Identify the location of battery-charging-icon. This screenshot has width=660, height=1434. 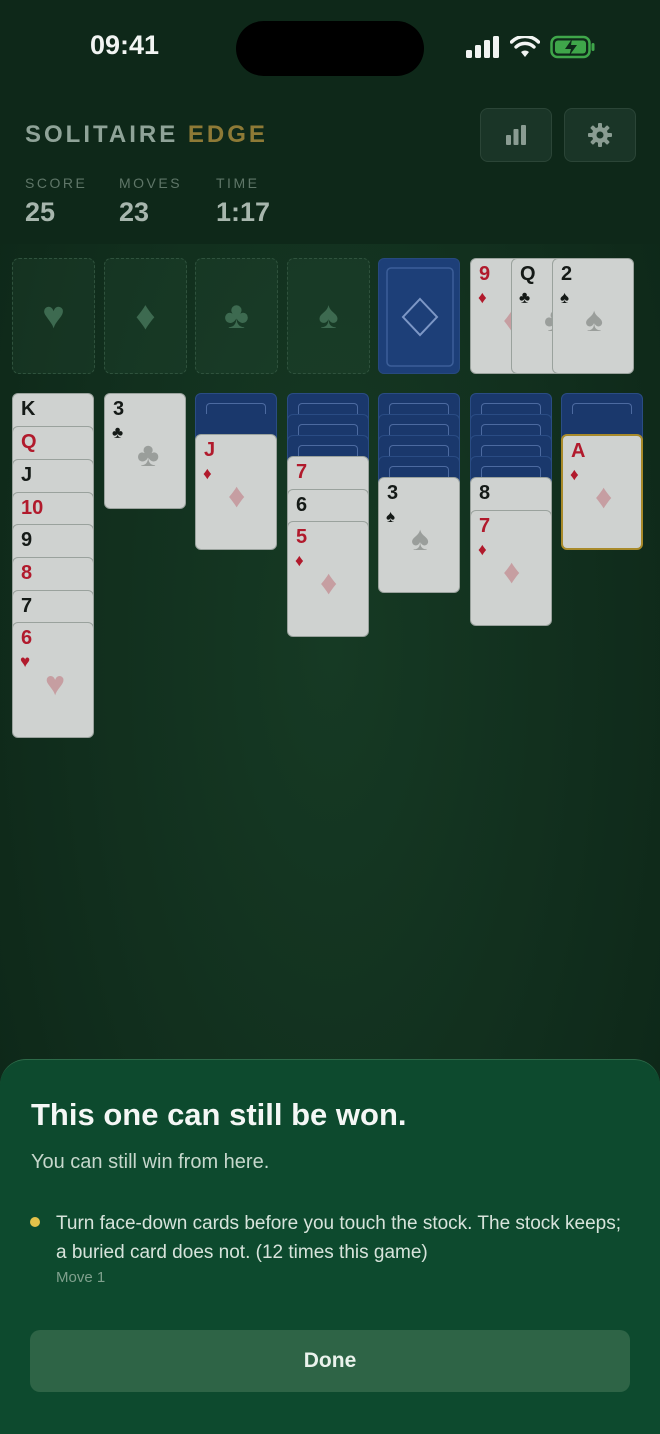
(572, 47).